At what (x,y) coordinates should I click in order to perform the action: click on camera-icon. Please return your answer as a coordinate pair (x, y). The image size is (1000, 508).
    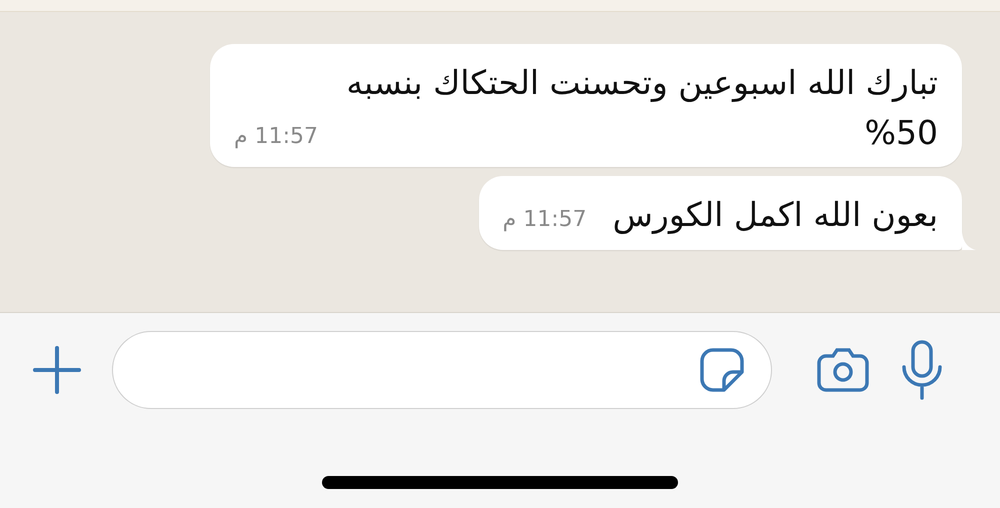
    Looking at the image, I should click on (843, 370).